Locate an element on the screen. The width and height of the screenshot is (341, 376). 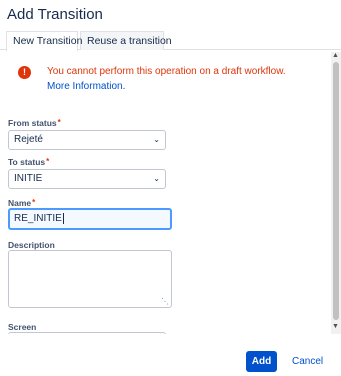
screen-select is located at coordinates (87, 333).